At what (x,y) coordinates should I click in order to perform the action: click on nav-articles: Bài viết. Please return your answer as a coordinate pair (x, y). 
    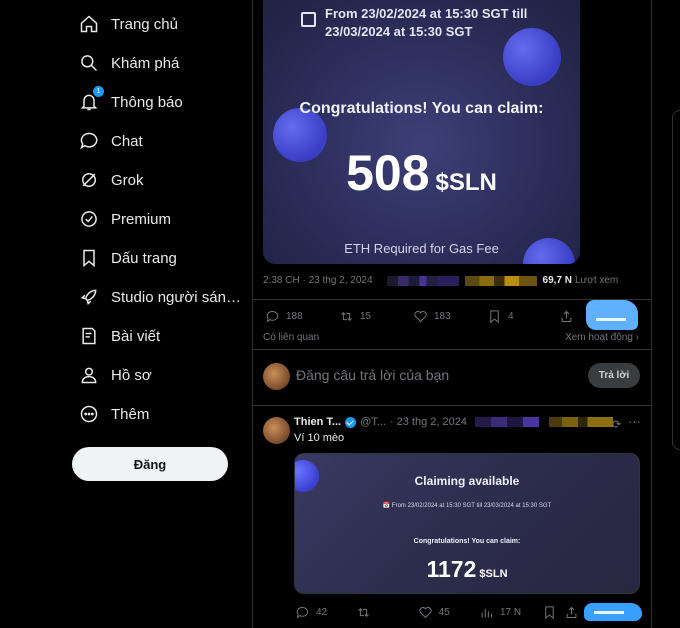
    Looking at the image, I should click on (119, 336).